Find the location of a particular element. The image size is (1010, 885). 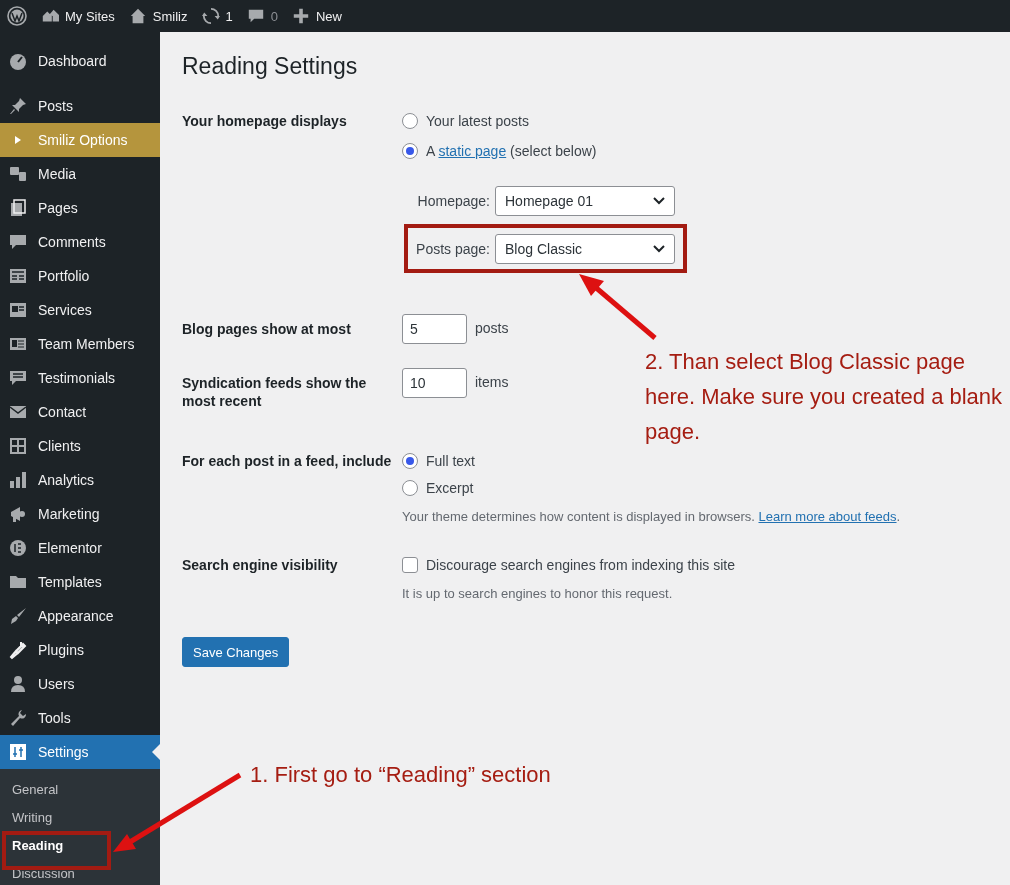

grid-icon is located at coordinates (18, 446).